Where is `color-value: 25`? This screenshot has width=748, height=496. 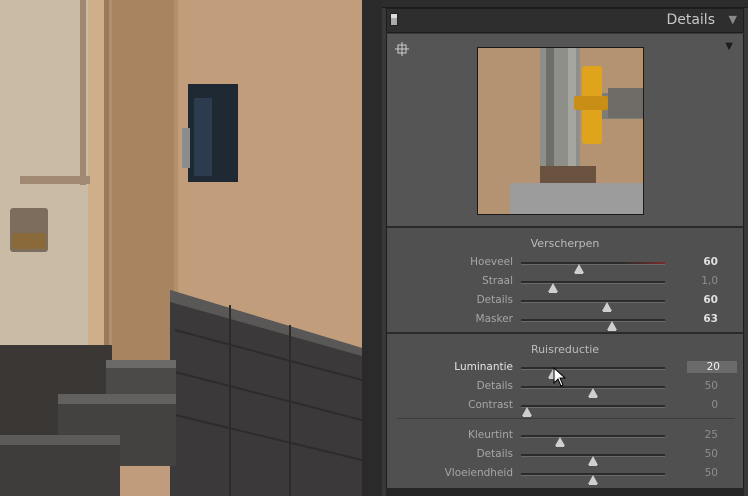 color-value: 25 is located at coordinates (698, 435).